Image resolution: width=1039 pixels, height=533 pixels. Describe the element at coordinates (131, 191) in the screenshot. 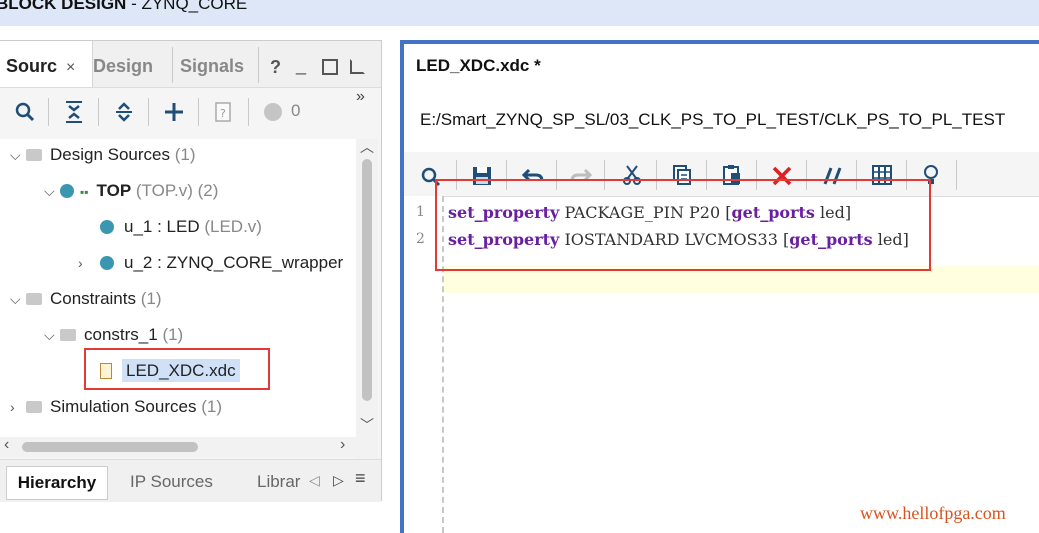

I see `tree-item-top: ⌵ ▪▪ TOP (TOP.v) (2)` at that location.